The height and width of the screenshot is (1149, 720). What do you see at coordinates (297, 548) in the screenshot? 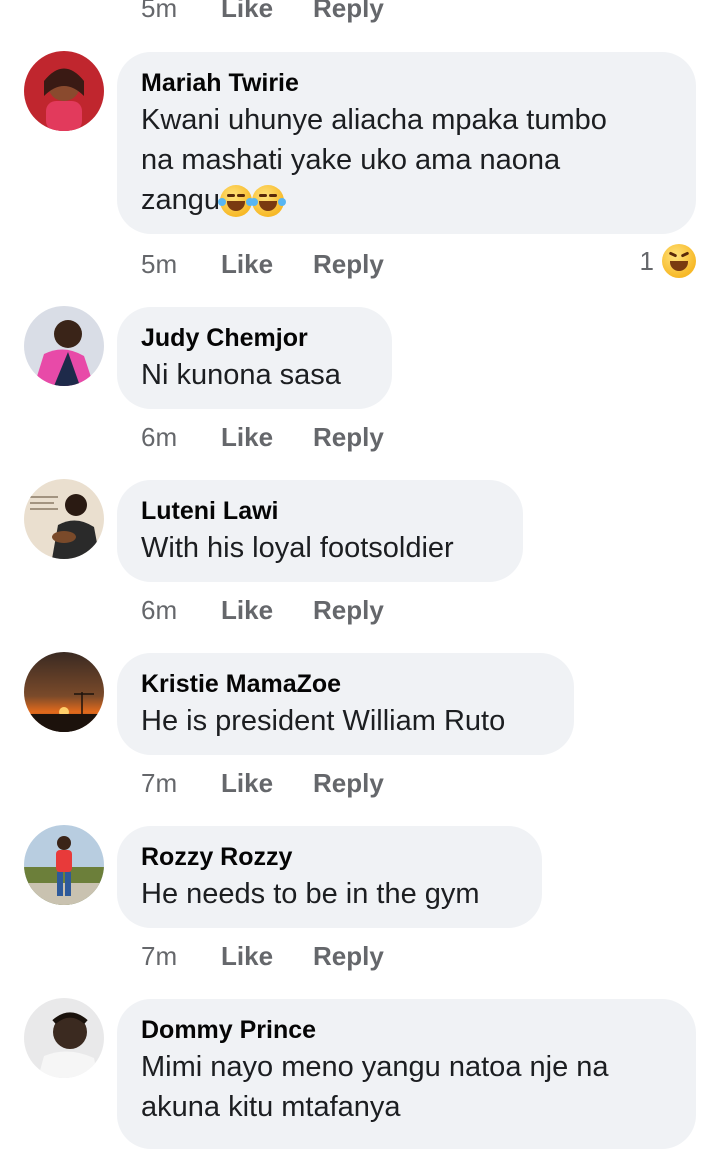
I see `comment-text: With his loyal footsoldier` at bounding box center [297, 548].